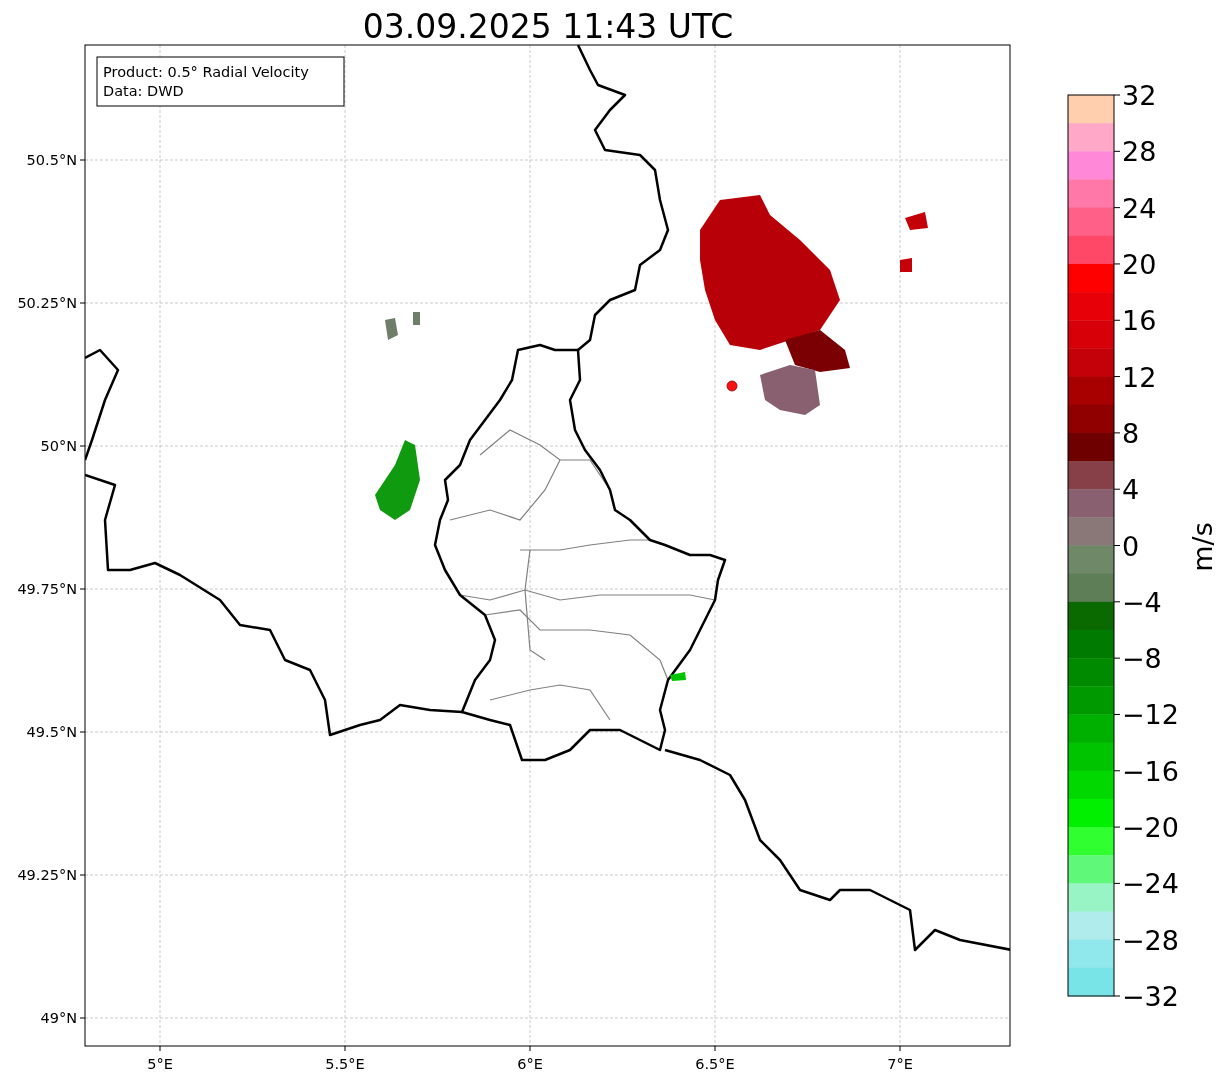 The height and width of the screenshot is (1081, 1225). What do you see at coordinates (1202, 547) in the screenshot?
I see `colorbar-unit-label: m/s` at bounding box center [1202, 547].